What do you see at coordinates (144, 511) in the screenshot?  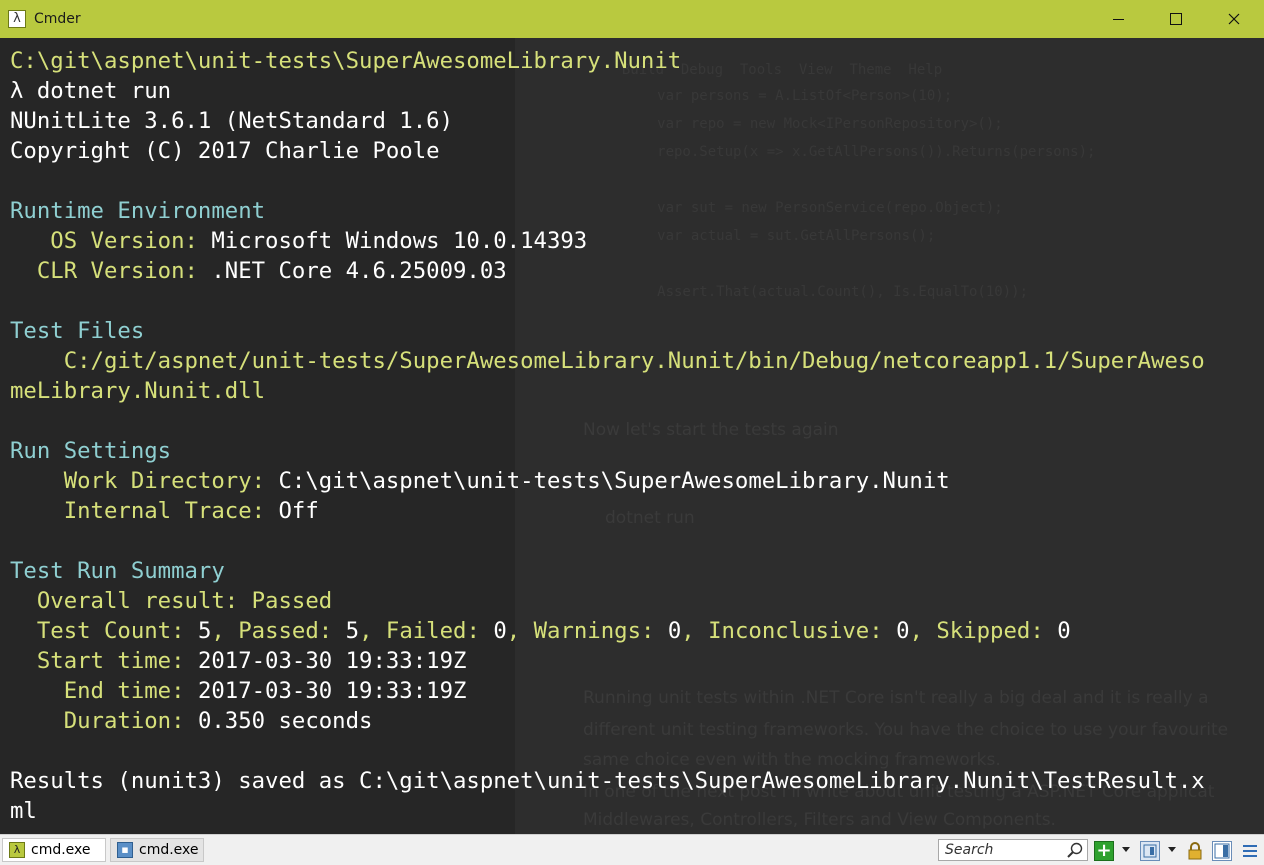 I see `terminal-text: Internal Trace:` at bounding box center [144, 511].